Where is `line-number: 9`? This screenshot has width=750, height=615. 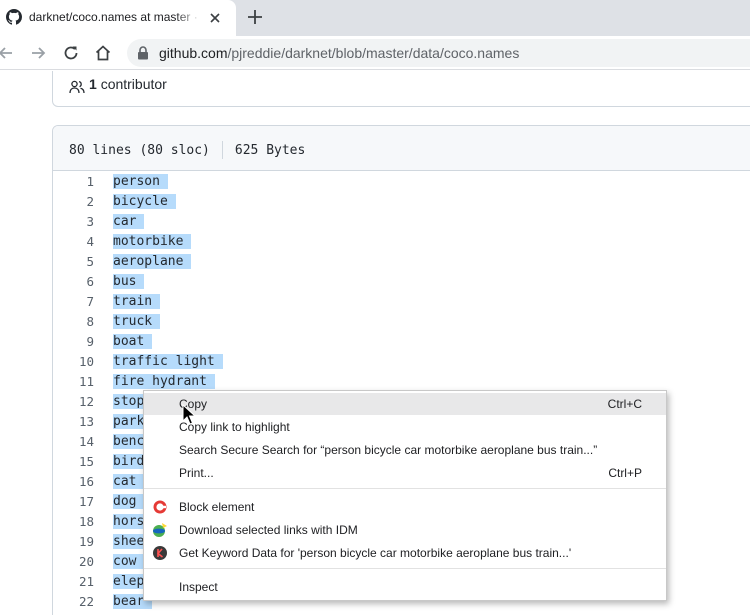
line-number: 9 is located at coordinates (73, 342).